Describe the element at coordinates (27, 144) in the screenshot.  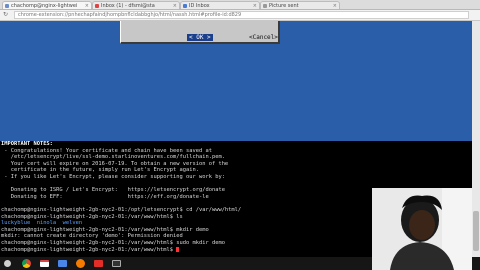
I see `terminal-line: IMPORTANT NOTES:` at that location.